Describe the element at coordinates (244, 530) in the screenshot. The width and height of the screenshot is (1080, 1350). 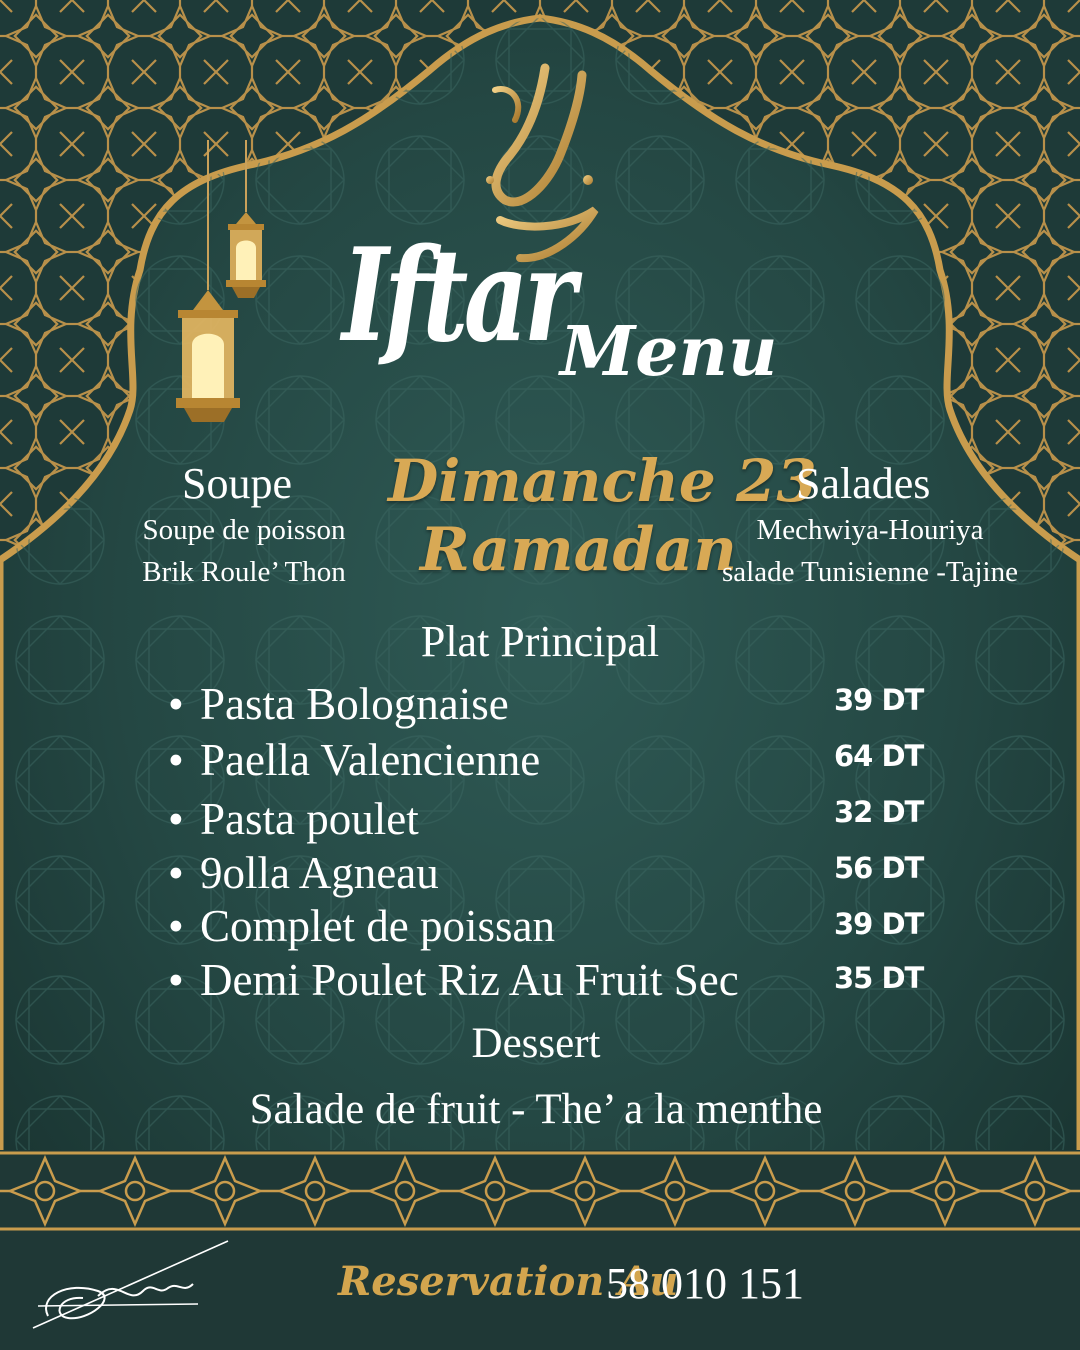
I see `soupe-item: Soupe de poisson` at that location.